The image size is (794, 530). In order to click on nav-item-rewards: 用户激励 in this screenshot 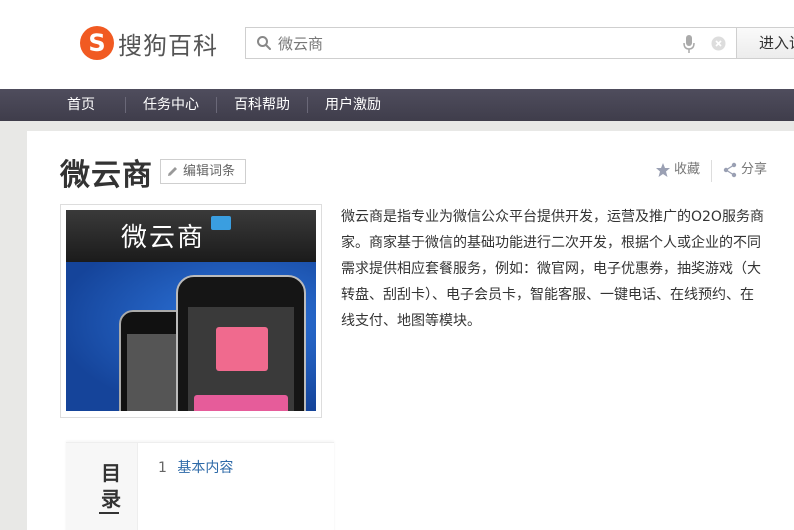, I will do `click(353, 105)`.